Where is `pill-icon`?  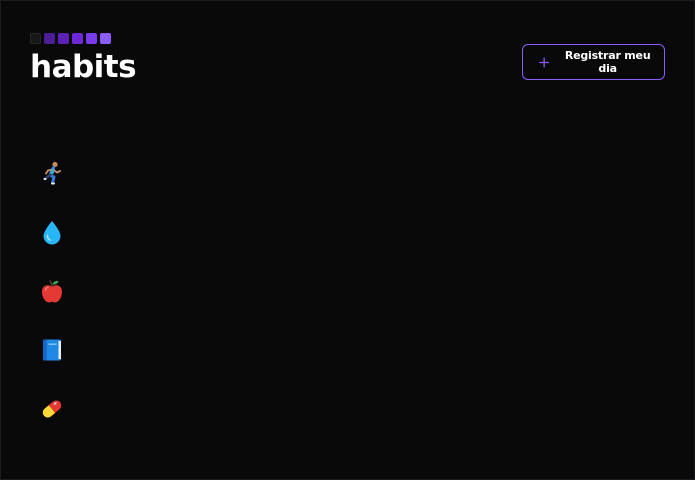
pill-icon is located at coordinates (52, 409).